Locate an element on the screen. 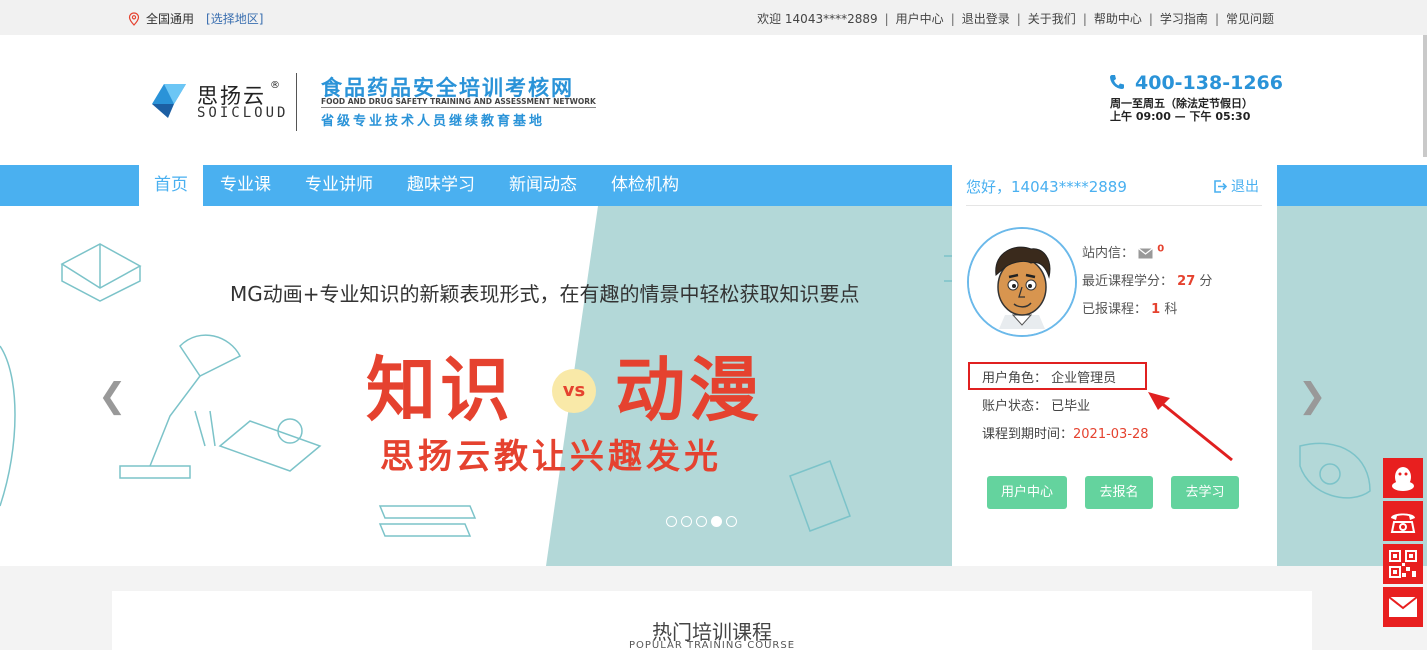  courses-label: 已报课程： is located at coordinates (1115, 309).